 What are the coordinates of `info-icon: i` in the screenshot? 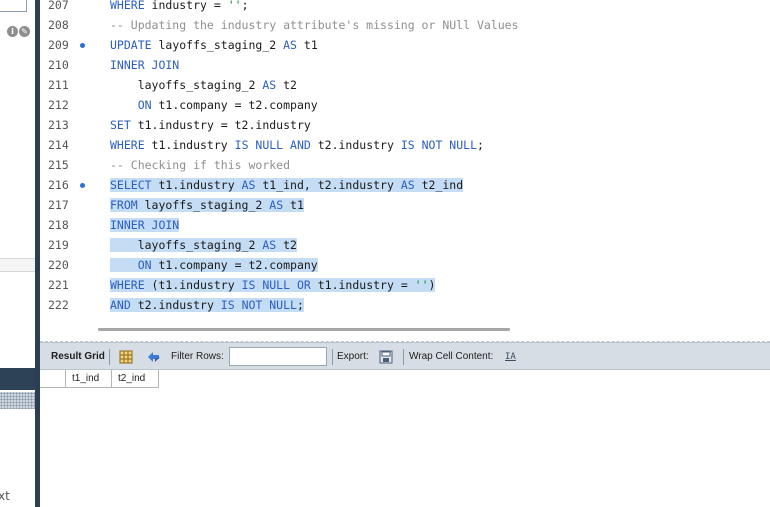 It's located at (12, 31).